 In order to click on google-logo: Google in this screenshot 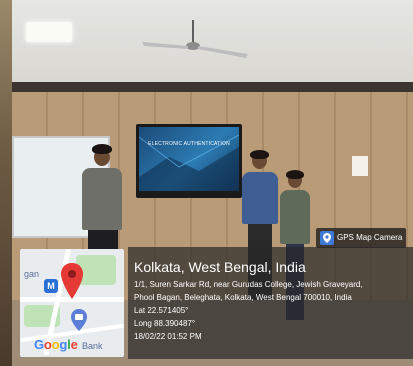, I will do `click(56, 344)`.